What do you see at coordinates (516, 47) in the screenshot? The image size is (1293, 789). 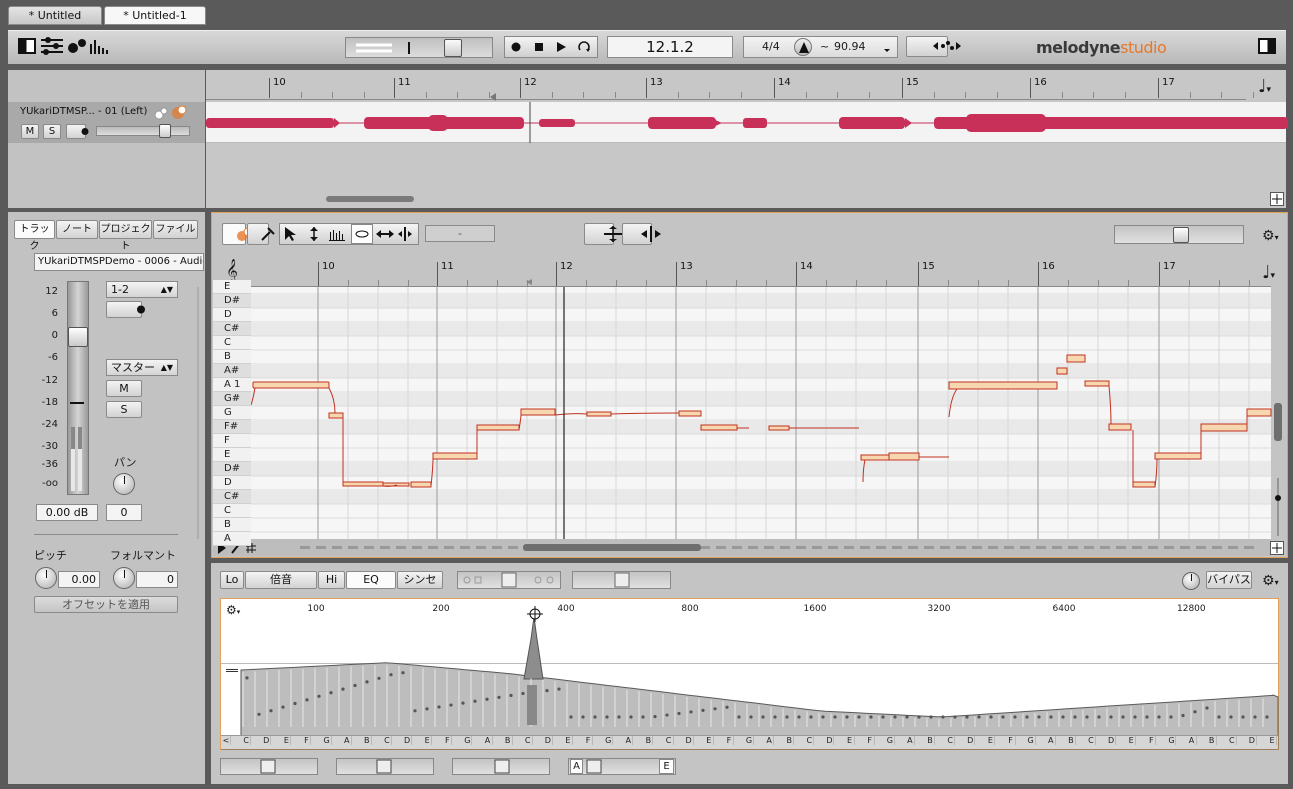 I see `record-button` at bounding box center [516, 47].